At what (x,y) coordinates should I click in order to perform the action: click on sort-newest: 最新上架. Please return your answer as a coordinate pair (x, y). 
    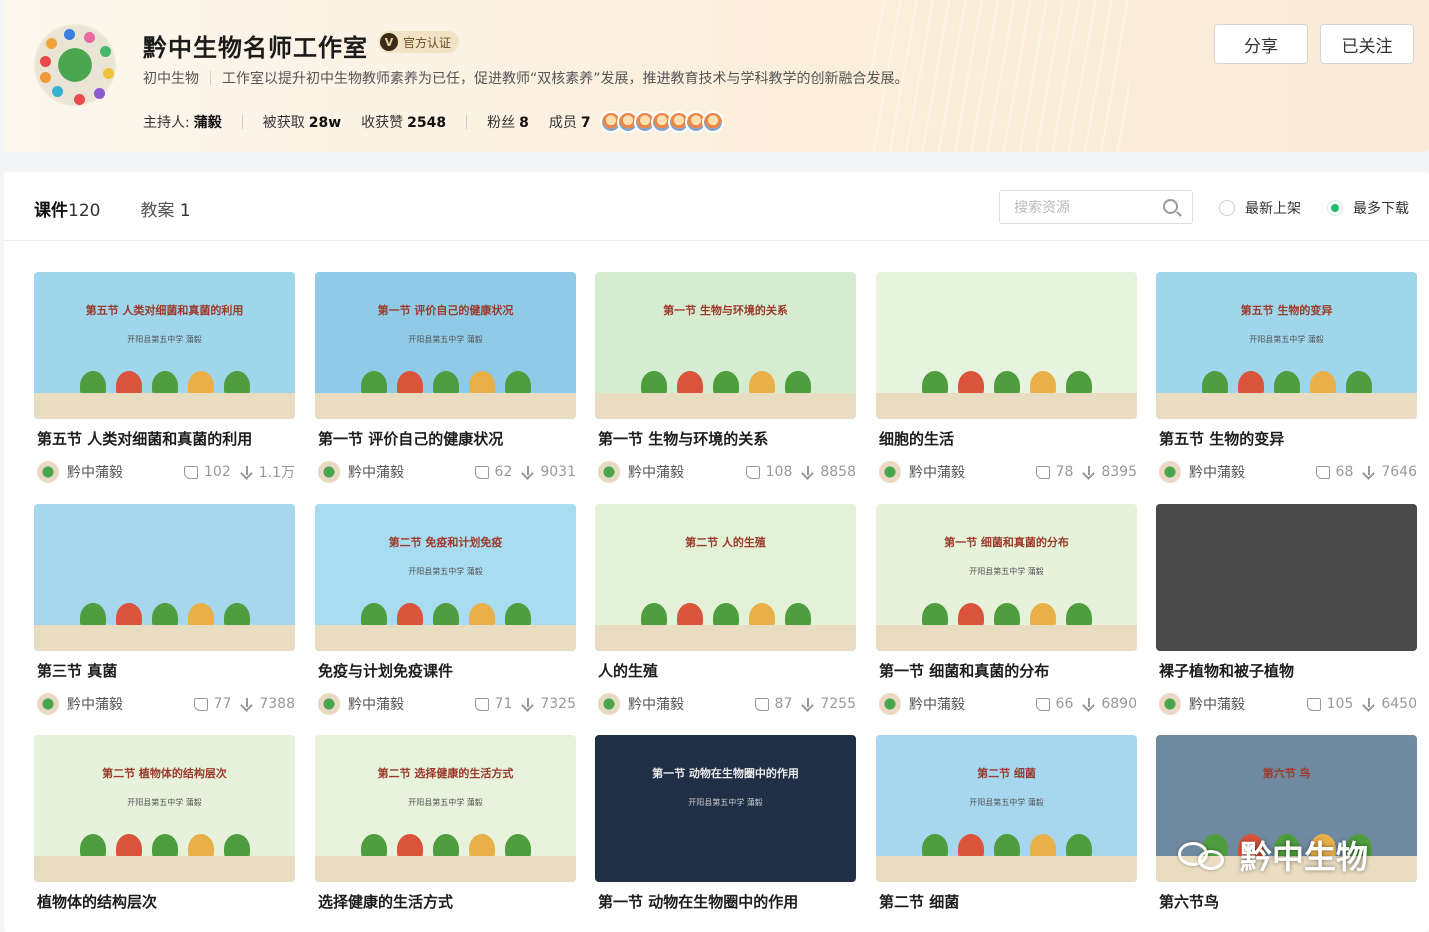
    Looking at the image, I should click on (1260, 208).